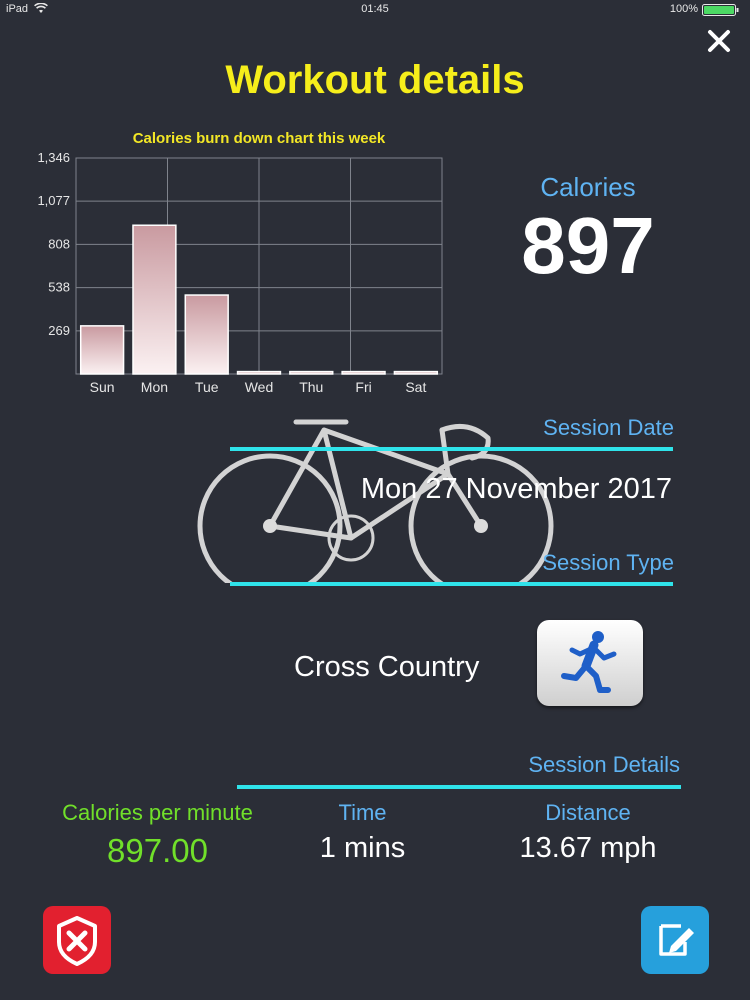  I want to click on edit-workout-button, so click(675, 940).